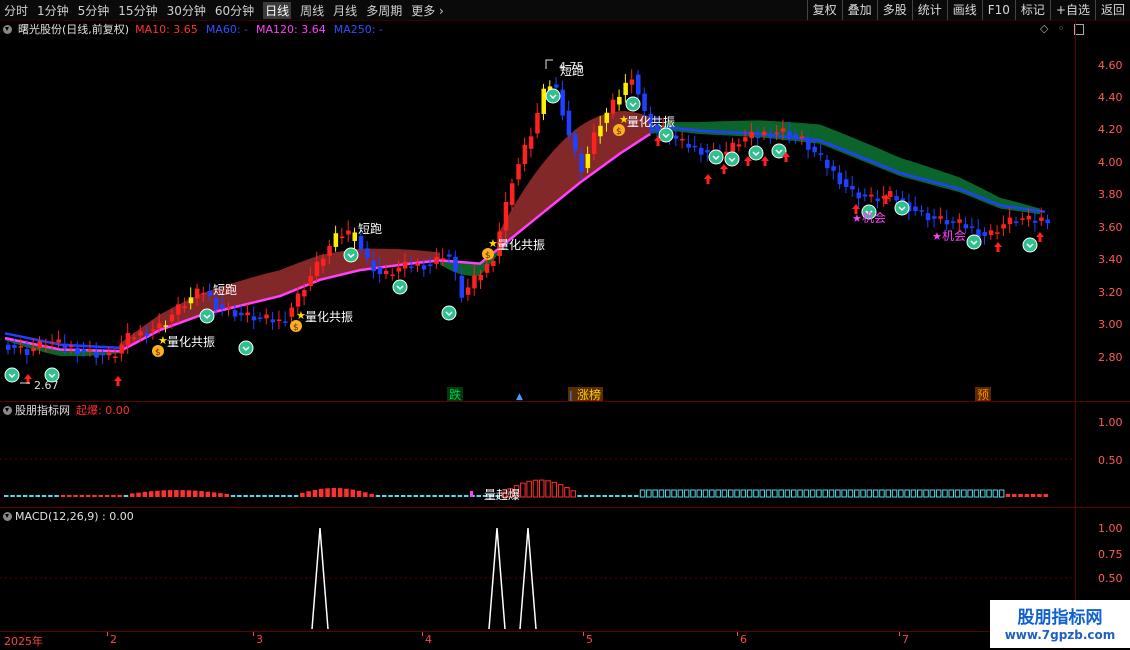  What do you see at coordinates (894, 10) in the screenshot?
I see `toolbar-button-2: 多股` at bounding box center [894, 10].